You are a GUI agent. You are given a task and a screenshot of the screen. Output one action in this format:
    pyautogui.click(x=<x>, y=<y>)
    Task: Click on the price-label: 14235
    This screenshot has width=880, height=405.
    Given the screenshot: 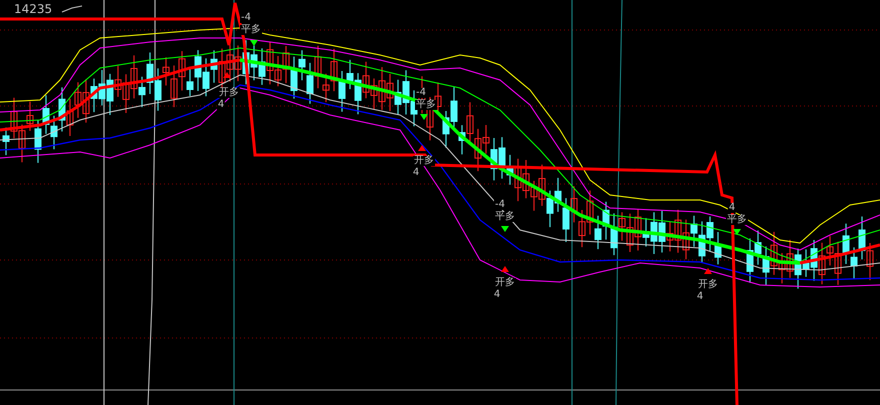 What is the action you would take?
    pyautogui.click(x=33, y=9)
    